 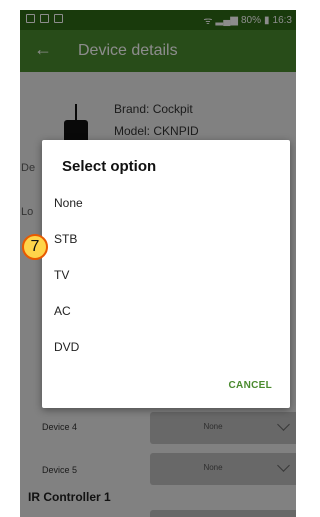 I want to click on partial-label-device: De, so click(x=28, y=168).